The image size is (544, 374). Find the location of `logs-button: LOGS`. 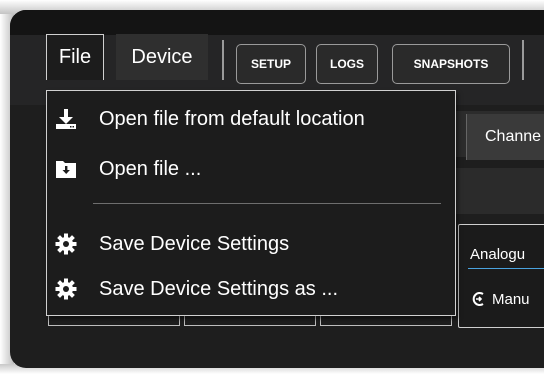

logs-button: LOGS is located at coordinates (347, 64).